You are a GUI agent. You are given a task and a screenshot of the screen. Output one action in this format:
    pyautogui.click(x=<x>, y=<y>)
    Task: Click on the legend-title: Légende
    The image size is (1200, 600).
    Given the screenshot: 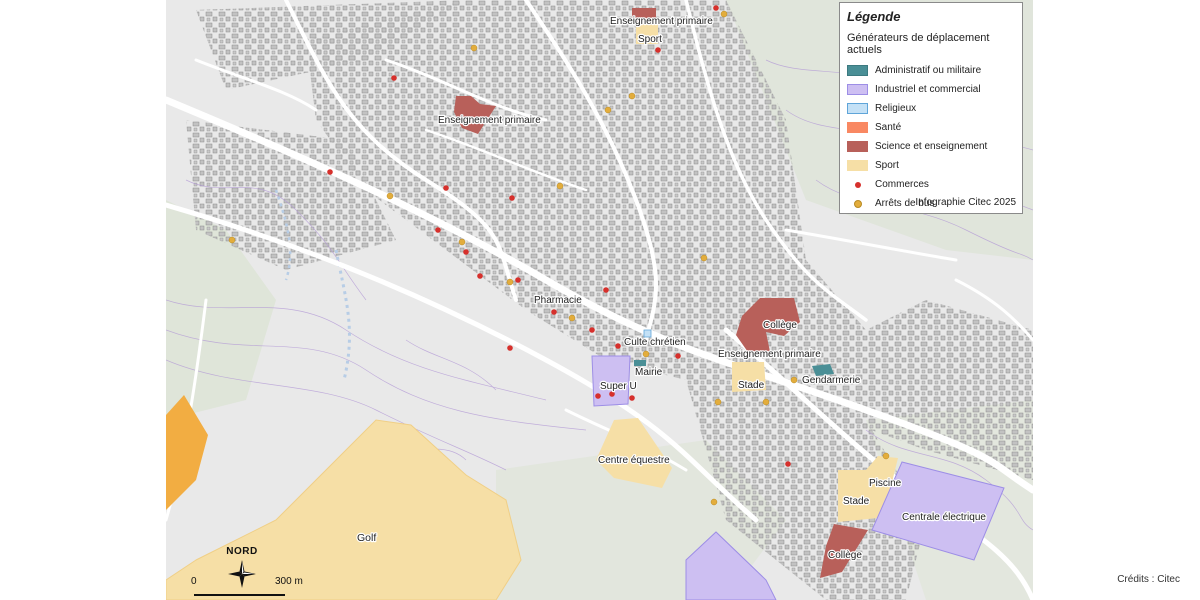 What is the action you would take?
    pyautogui.click(x=874, y=16)
    